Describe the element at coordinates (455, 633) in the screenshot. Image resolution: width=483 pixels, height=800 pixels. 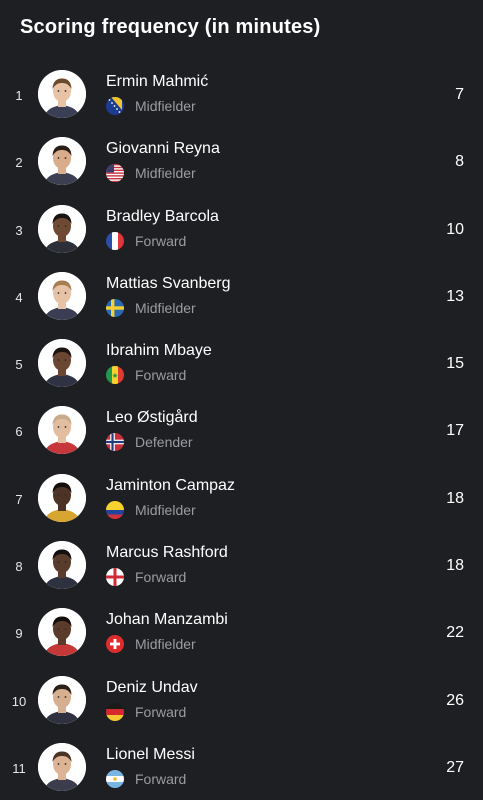
I see `scoring-frequency-value: 22` at that location.